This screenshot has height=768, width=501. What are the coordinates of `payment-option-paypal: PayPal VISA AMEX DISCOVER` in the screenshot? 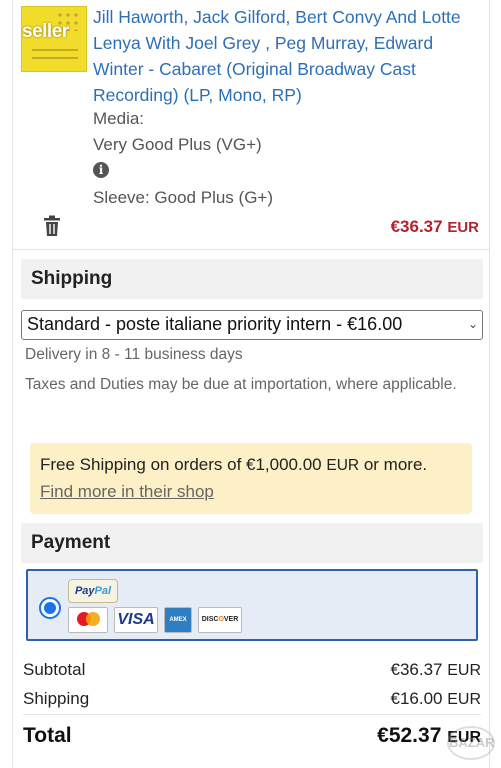 It's located at (252, 605).